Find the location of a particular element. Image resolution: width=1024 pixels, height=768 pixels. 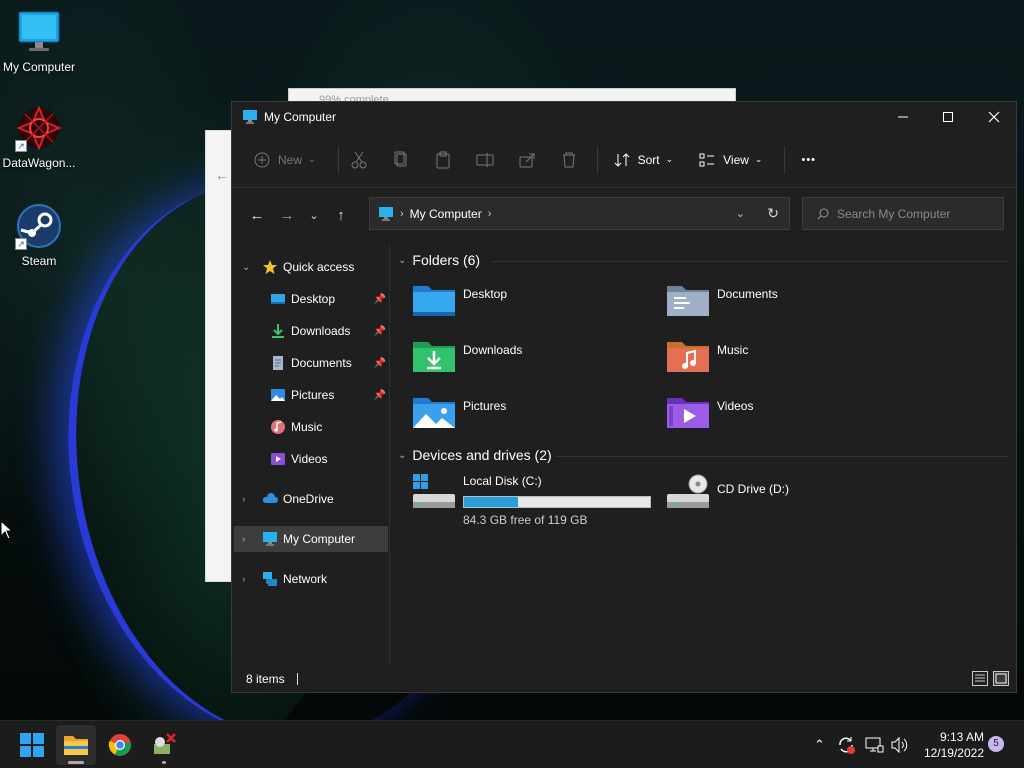

search-box is located at coordinates (903, 213).